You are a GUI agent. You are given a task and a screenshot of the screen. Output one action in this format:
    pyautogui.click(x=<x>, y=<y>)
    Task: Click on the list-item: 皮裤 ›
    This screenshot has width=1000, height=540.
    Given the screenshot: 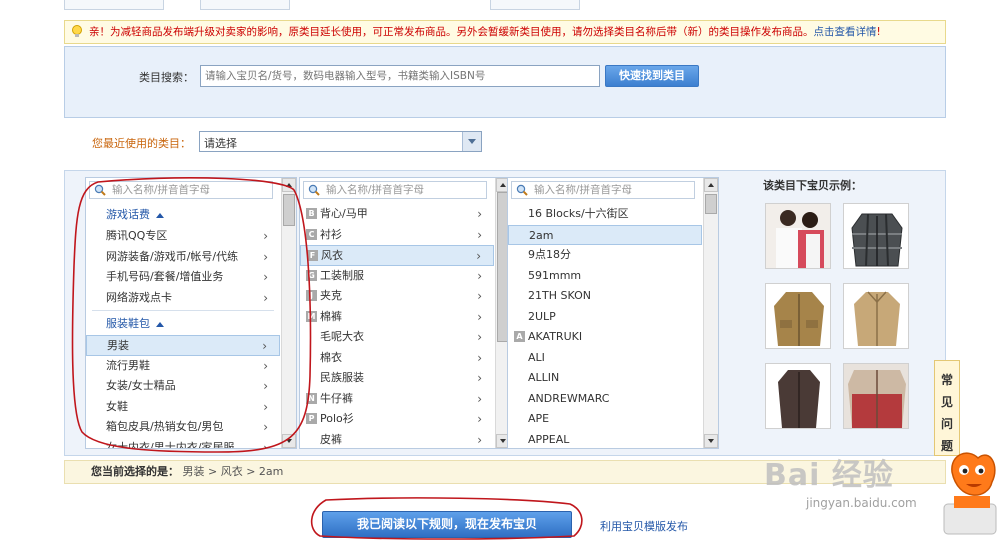 What is the action you would take?
    pyautogui.click(x=397, y=439)
    